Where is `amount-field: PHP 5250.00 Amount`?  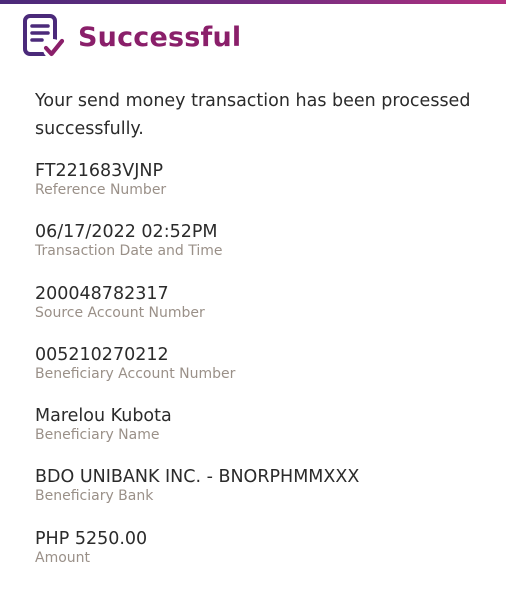 amount-field: PHP 5250.00 Amount is located at coordinates (265, 558).